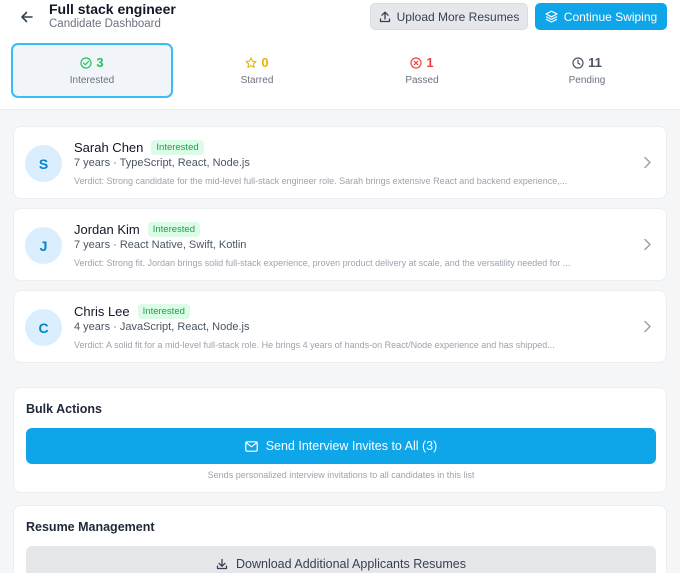  I want to click on candidate-meta: 7 years · TypeScript, React, Node.js, so click(162, 163).